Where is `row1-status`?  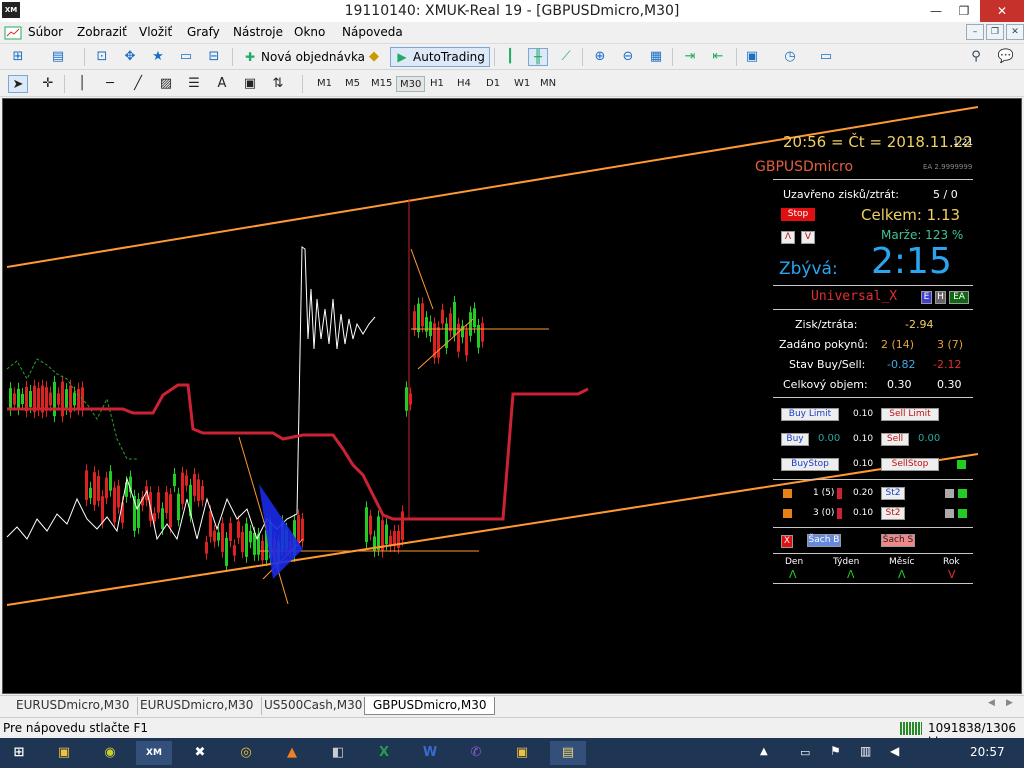
row1-status is located at coordinates (962, 493).